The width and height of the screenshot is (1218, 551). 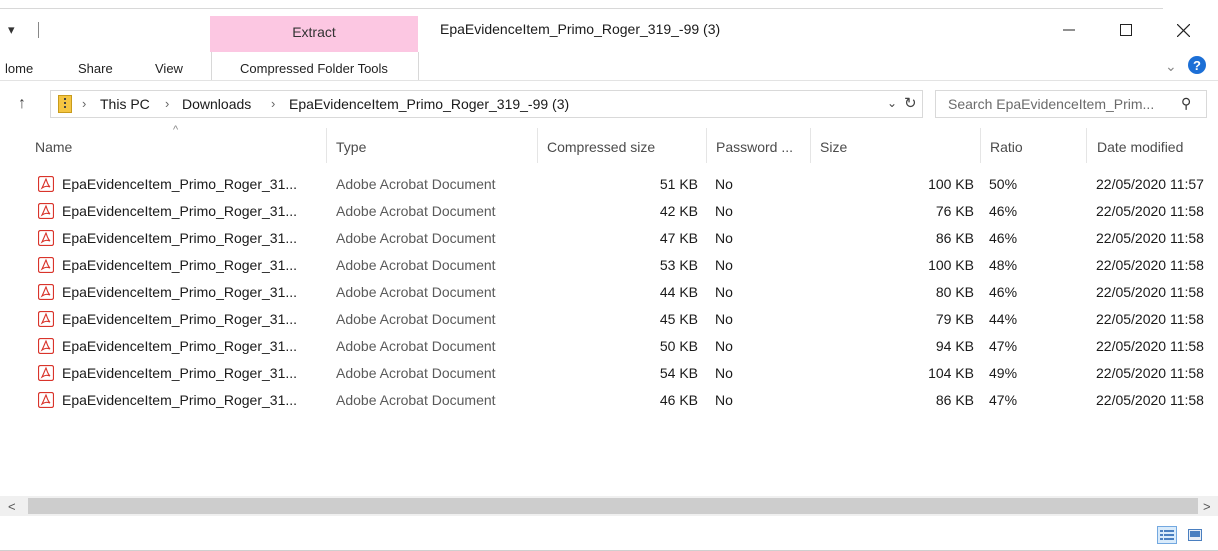 What do you see at coordinates (125, 104) in the screenshot?
I see `breadcrumb-this-pc: This PC` at bounding box center [125, 104].